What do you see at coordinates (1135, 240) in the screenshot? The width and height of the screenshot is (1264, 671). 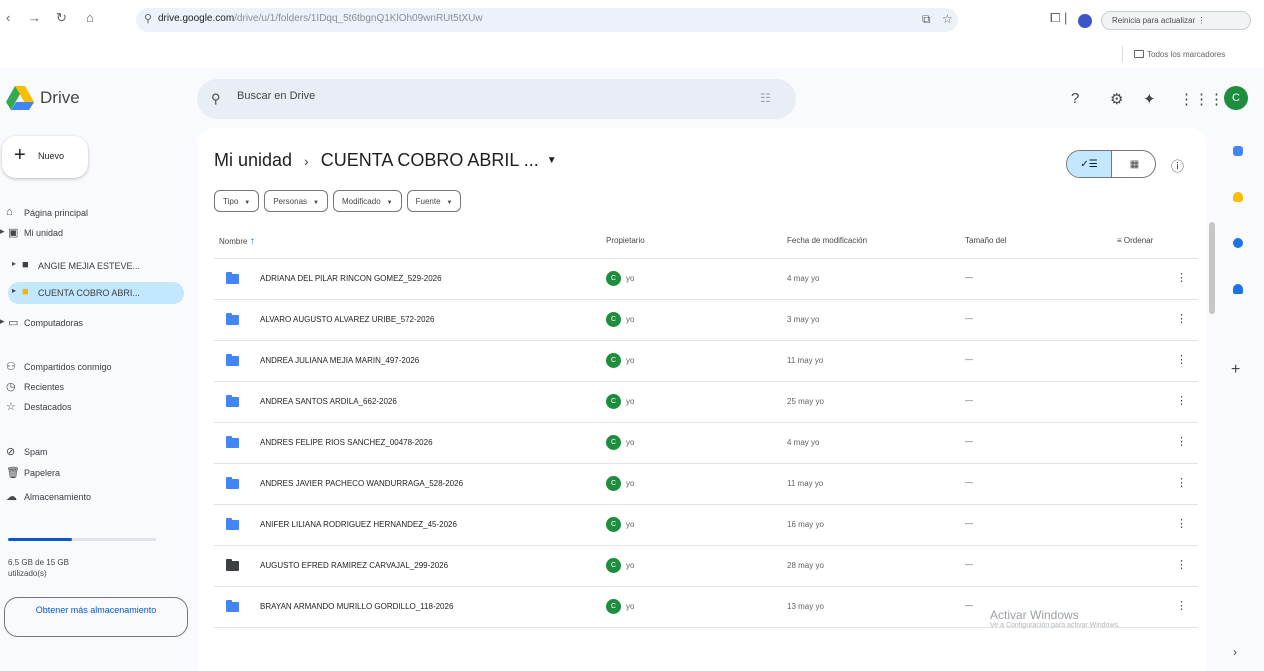 I see `sort-button: ≡ Ordenar` at bounding box center [1135, 240].